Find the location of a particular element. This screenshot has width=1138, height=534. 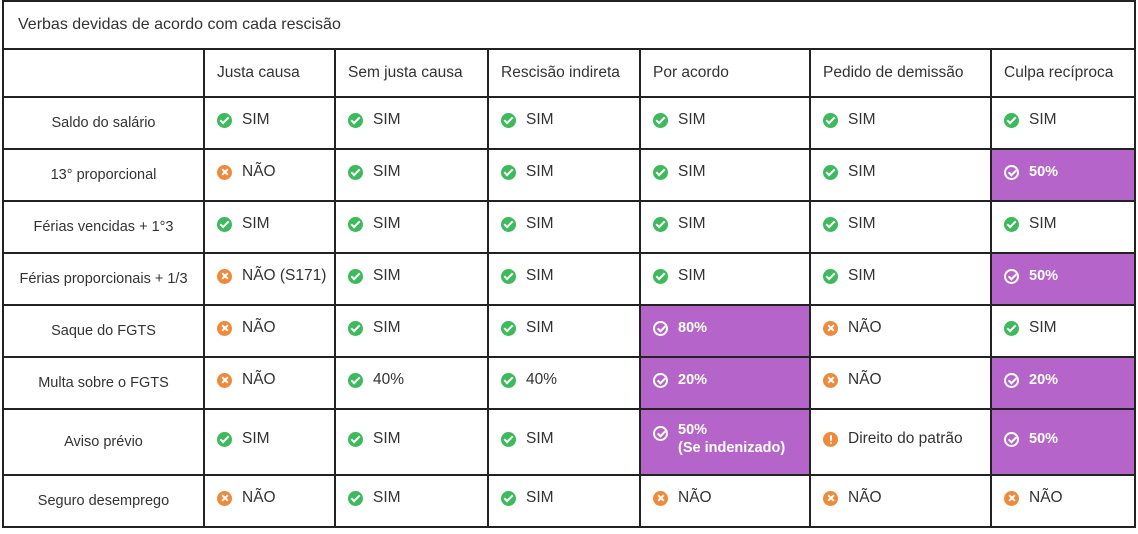

cell-content: 40% is located at coordinates (417, 380).